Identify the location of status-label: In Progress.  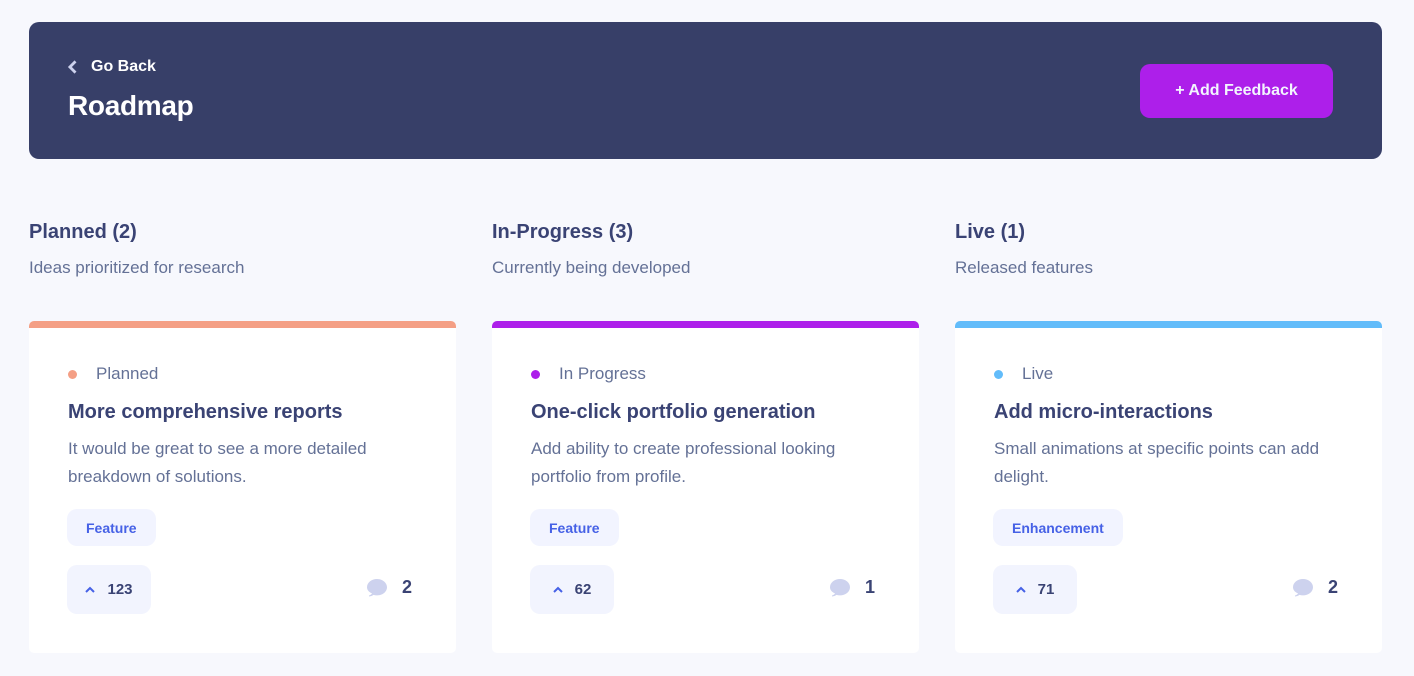
(588, 374).